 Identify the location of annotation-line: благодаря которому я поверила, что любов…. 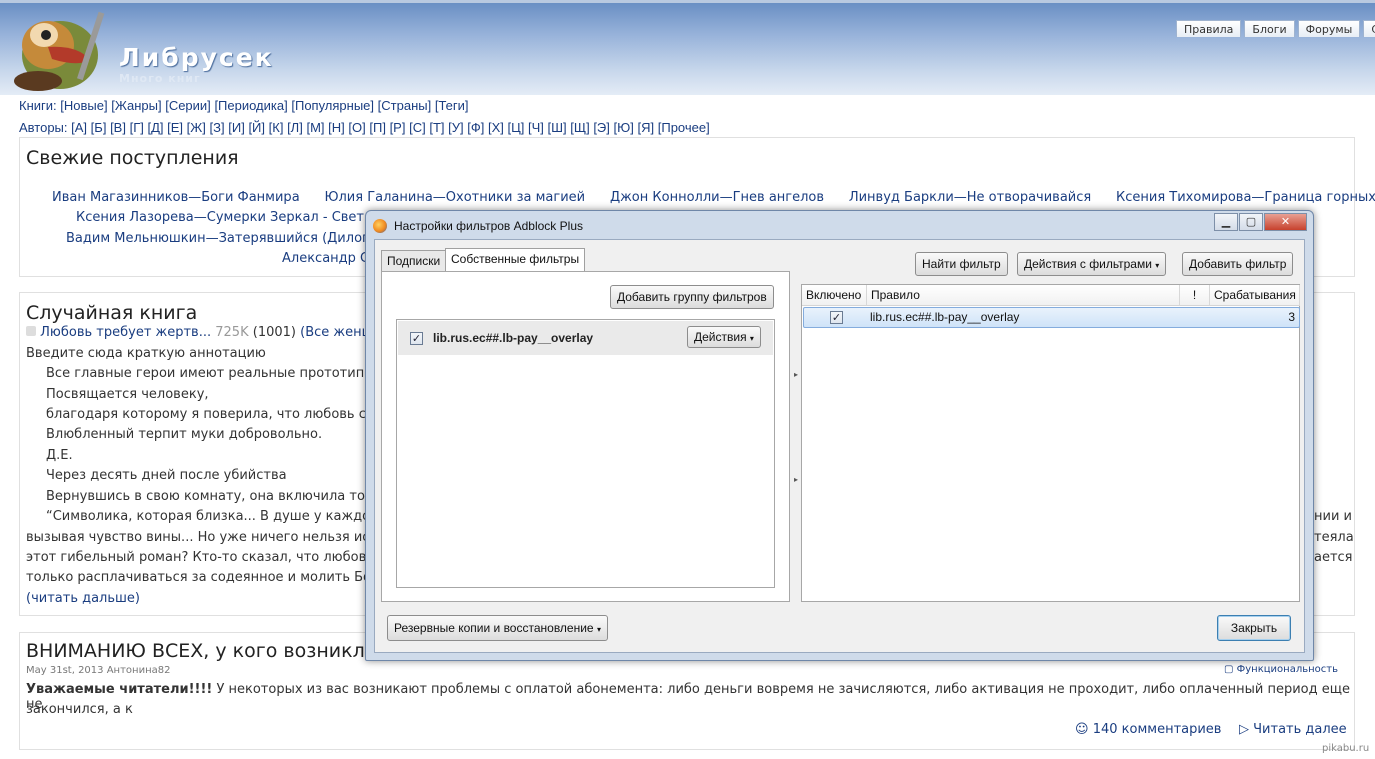
(216, 414).